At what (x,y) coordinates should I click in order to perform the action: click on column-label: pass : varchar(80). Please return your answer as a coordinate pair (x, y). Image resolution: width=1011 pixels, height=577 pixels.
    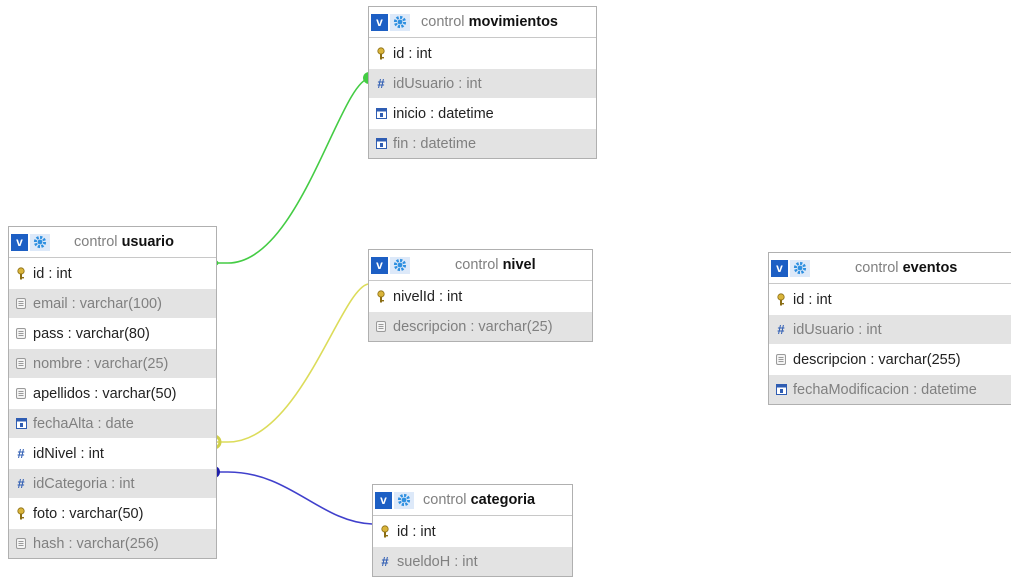
    Looking at the image, I should click on (91, 333).